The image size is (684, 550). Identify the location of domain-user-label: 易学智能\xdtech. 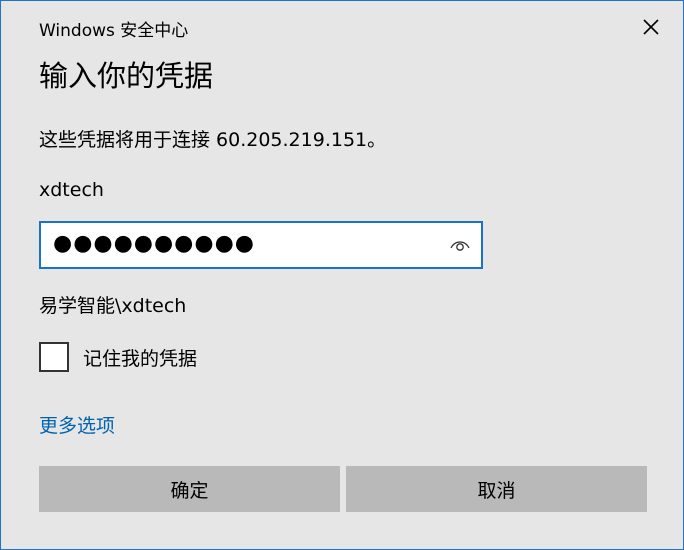
(113, 306).